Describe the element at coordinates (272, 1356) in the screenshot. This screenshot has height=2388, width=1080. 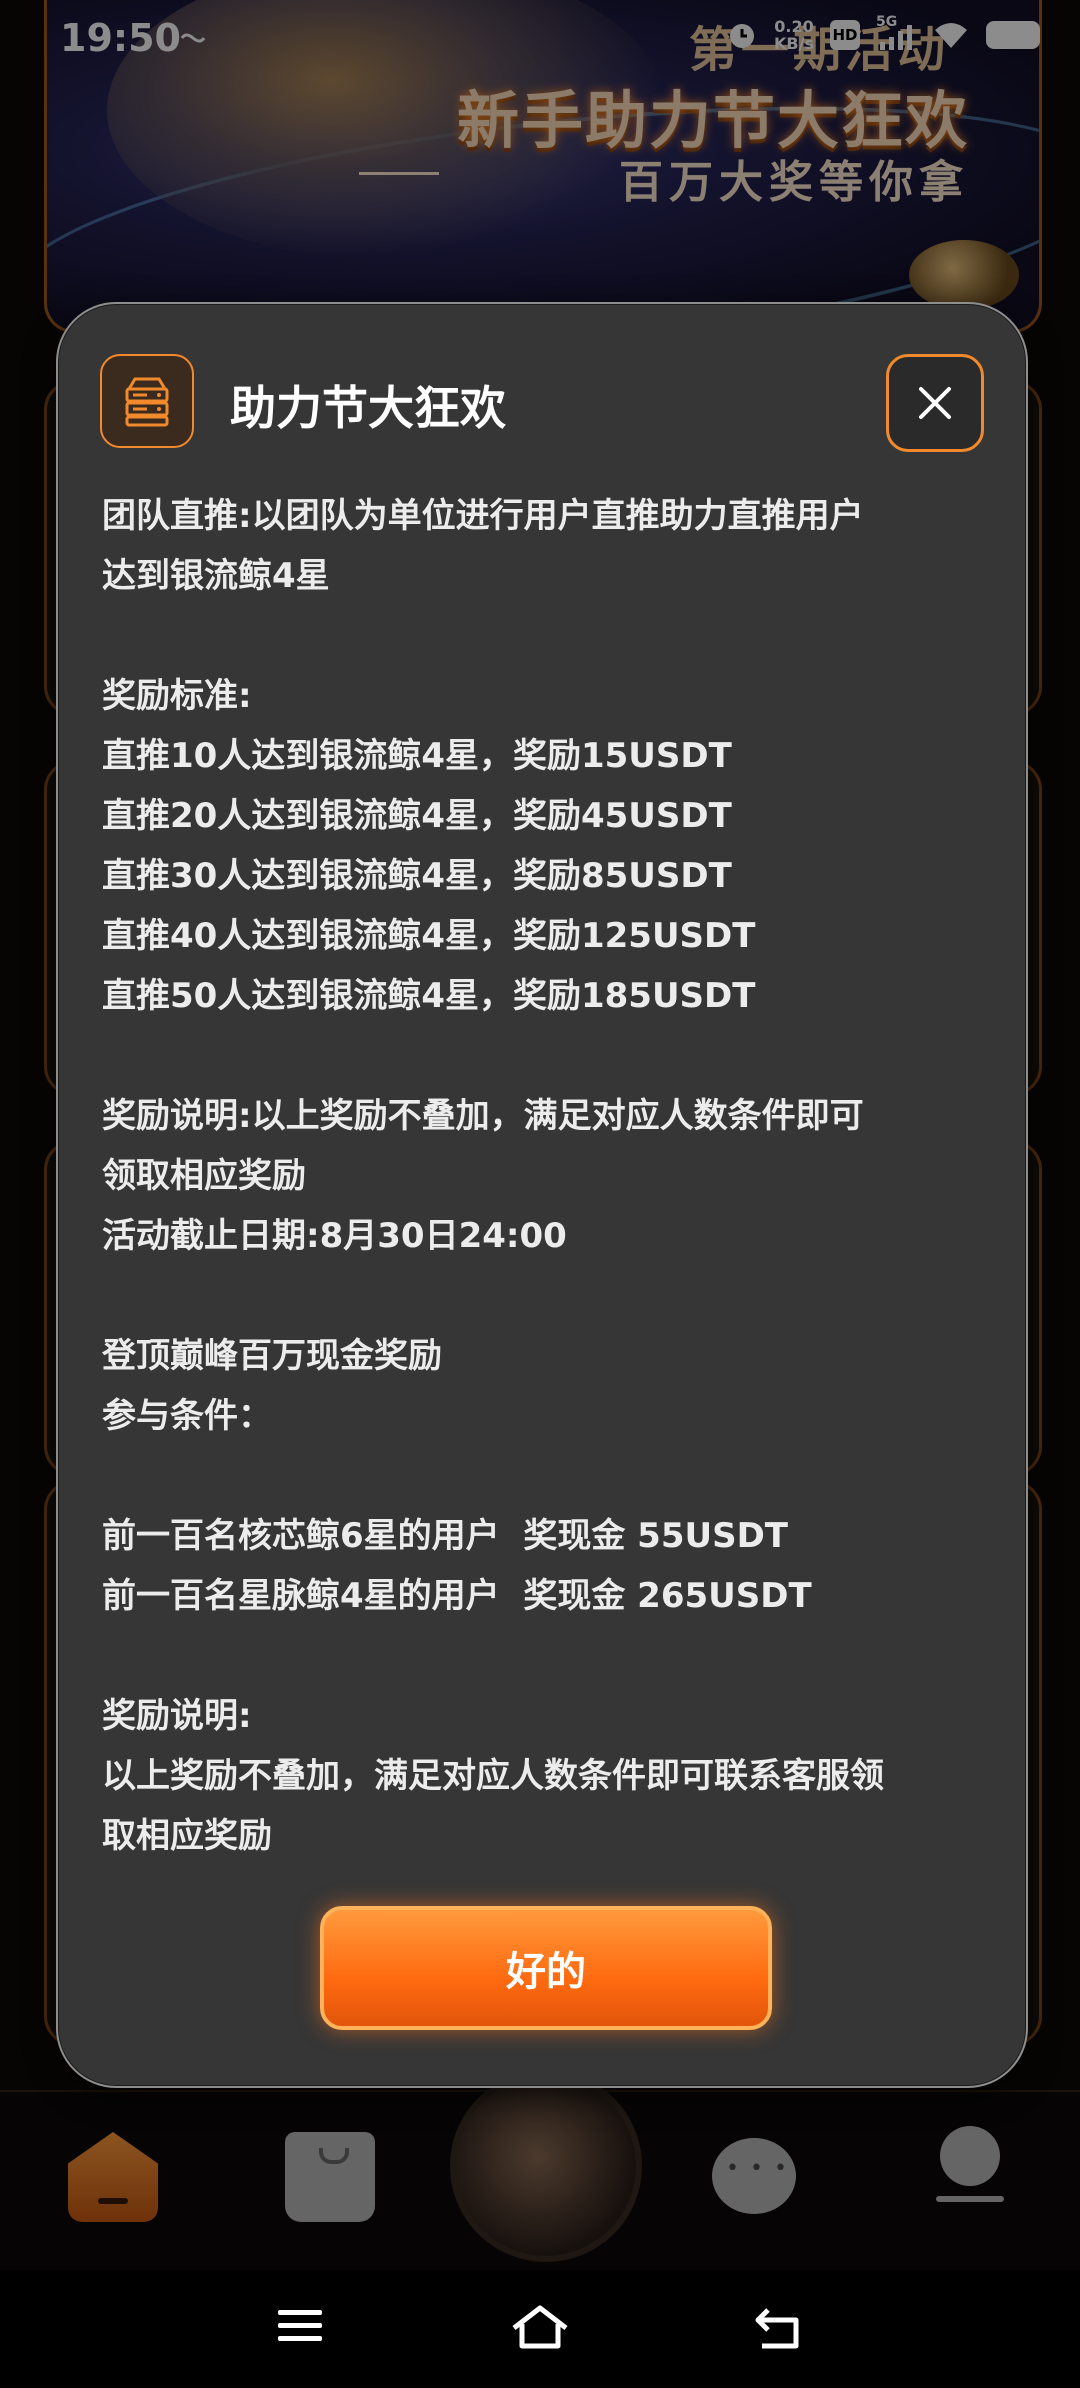
I see `body-line: 登顶巅峰百万现金奖励` at that location.